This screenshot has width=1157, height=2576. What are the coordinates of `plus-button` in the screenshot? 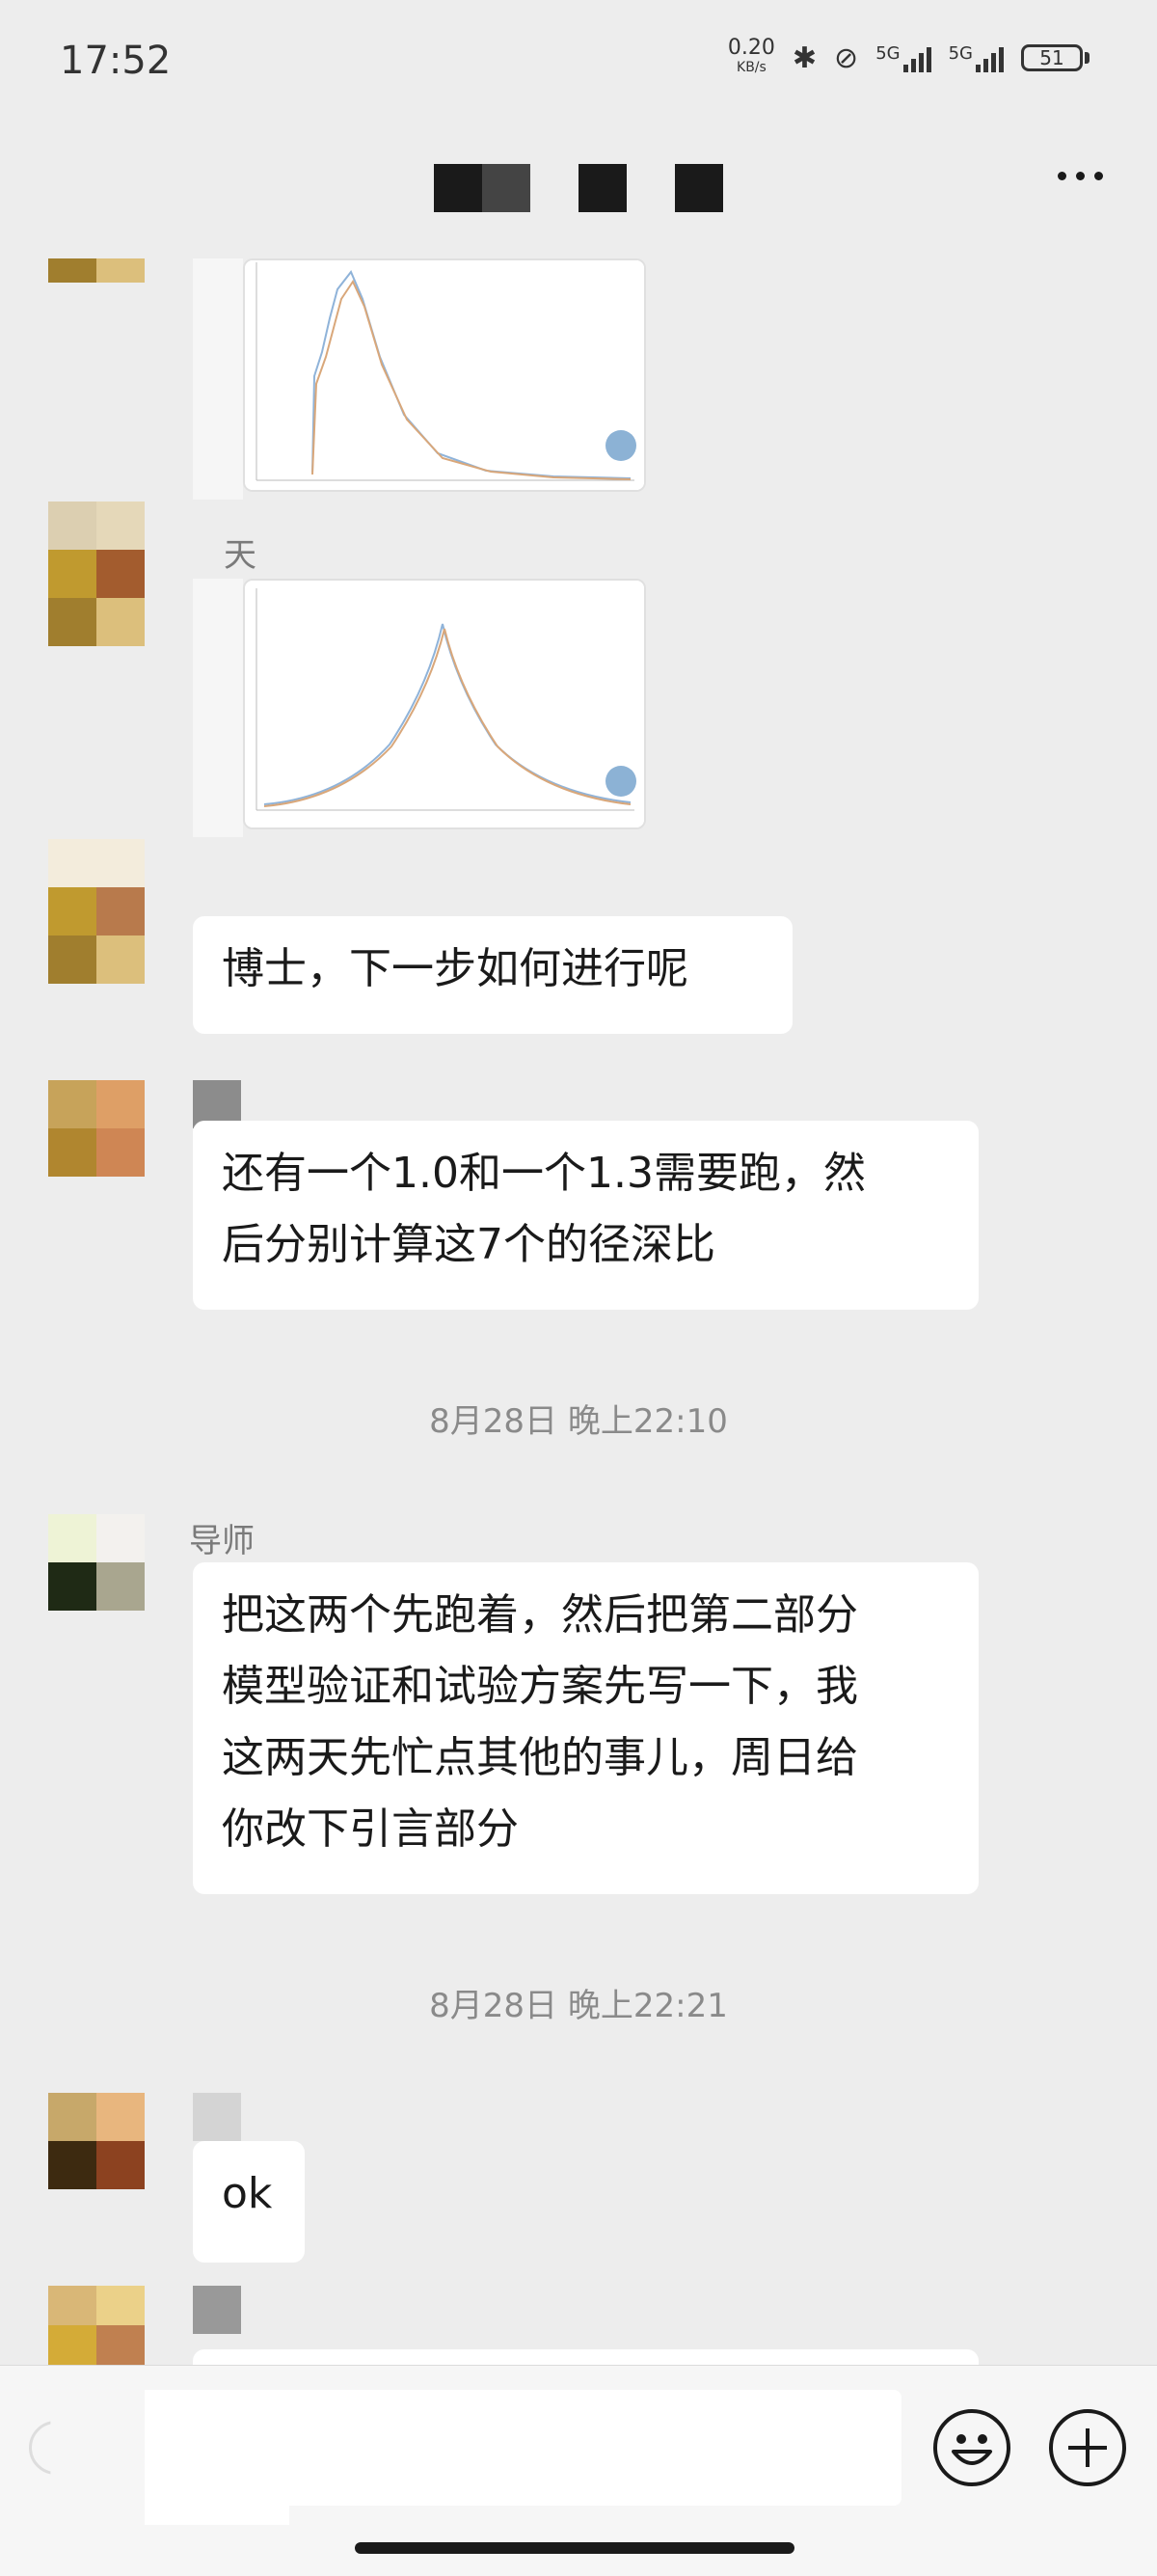 It's located at (1087, 2447).